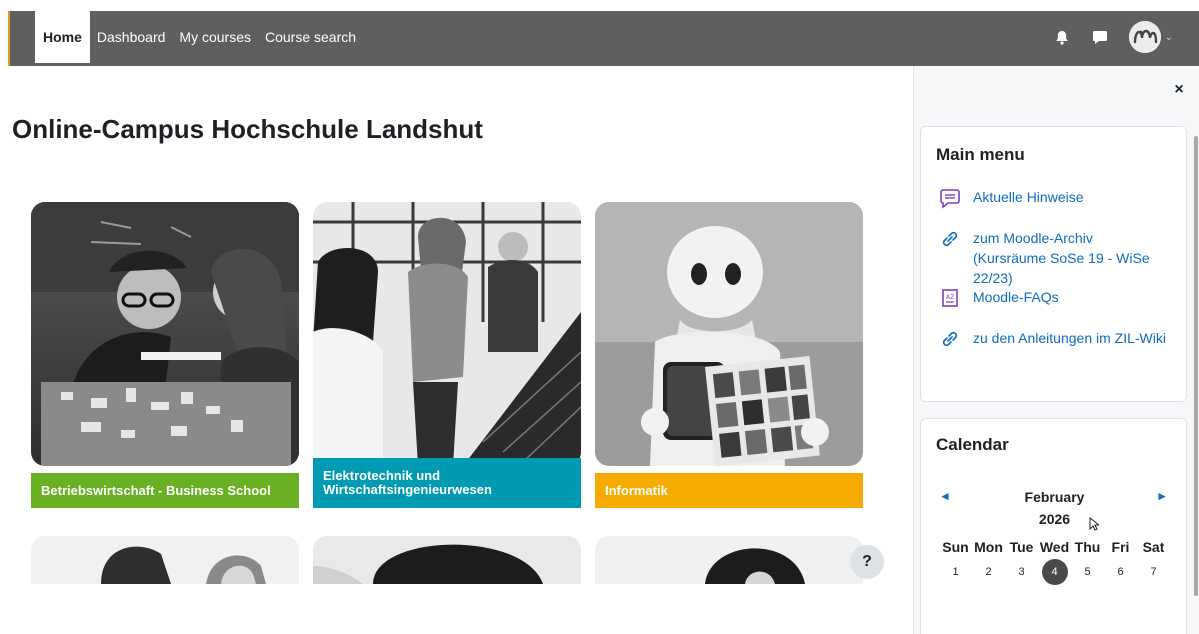 This screenshot has width=1199, height=634. What do you see at coordinates (1094, 524) in the screenshot?
I see `mouse-cursor-icon` at bounding box center [1094, 524].